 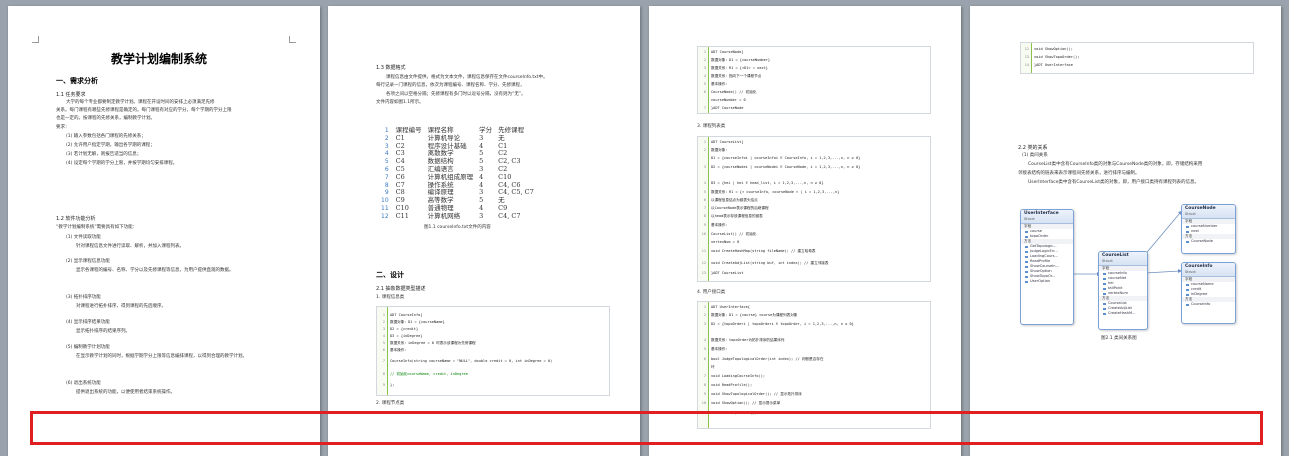 I want to click on section-heading: 二、设计, so click(x=390, y=275).